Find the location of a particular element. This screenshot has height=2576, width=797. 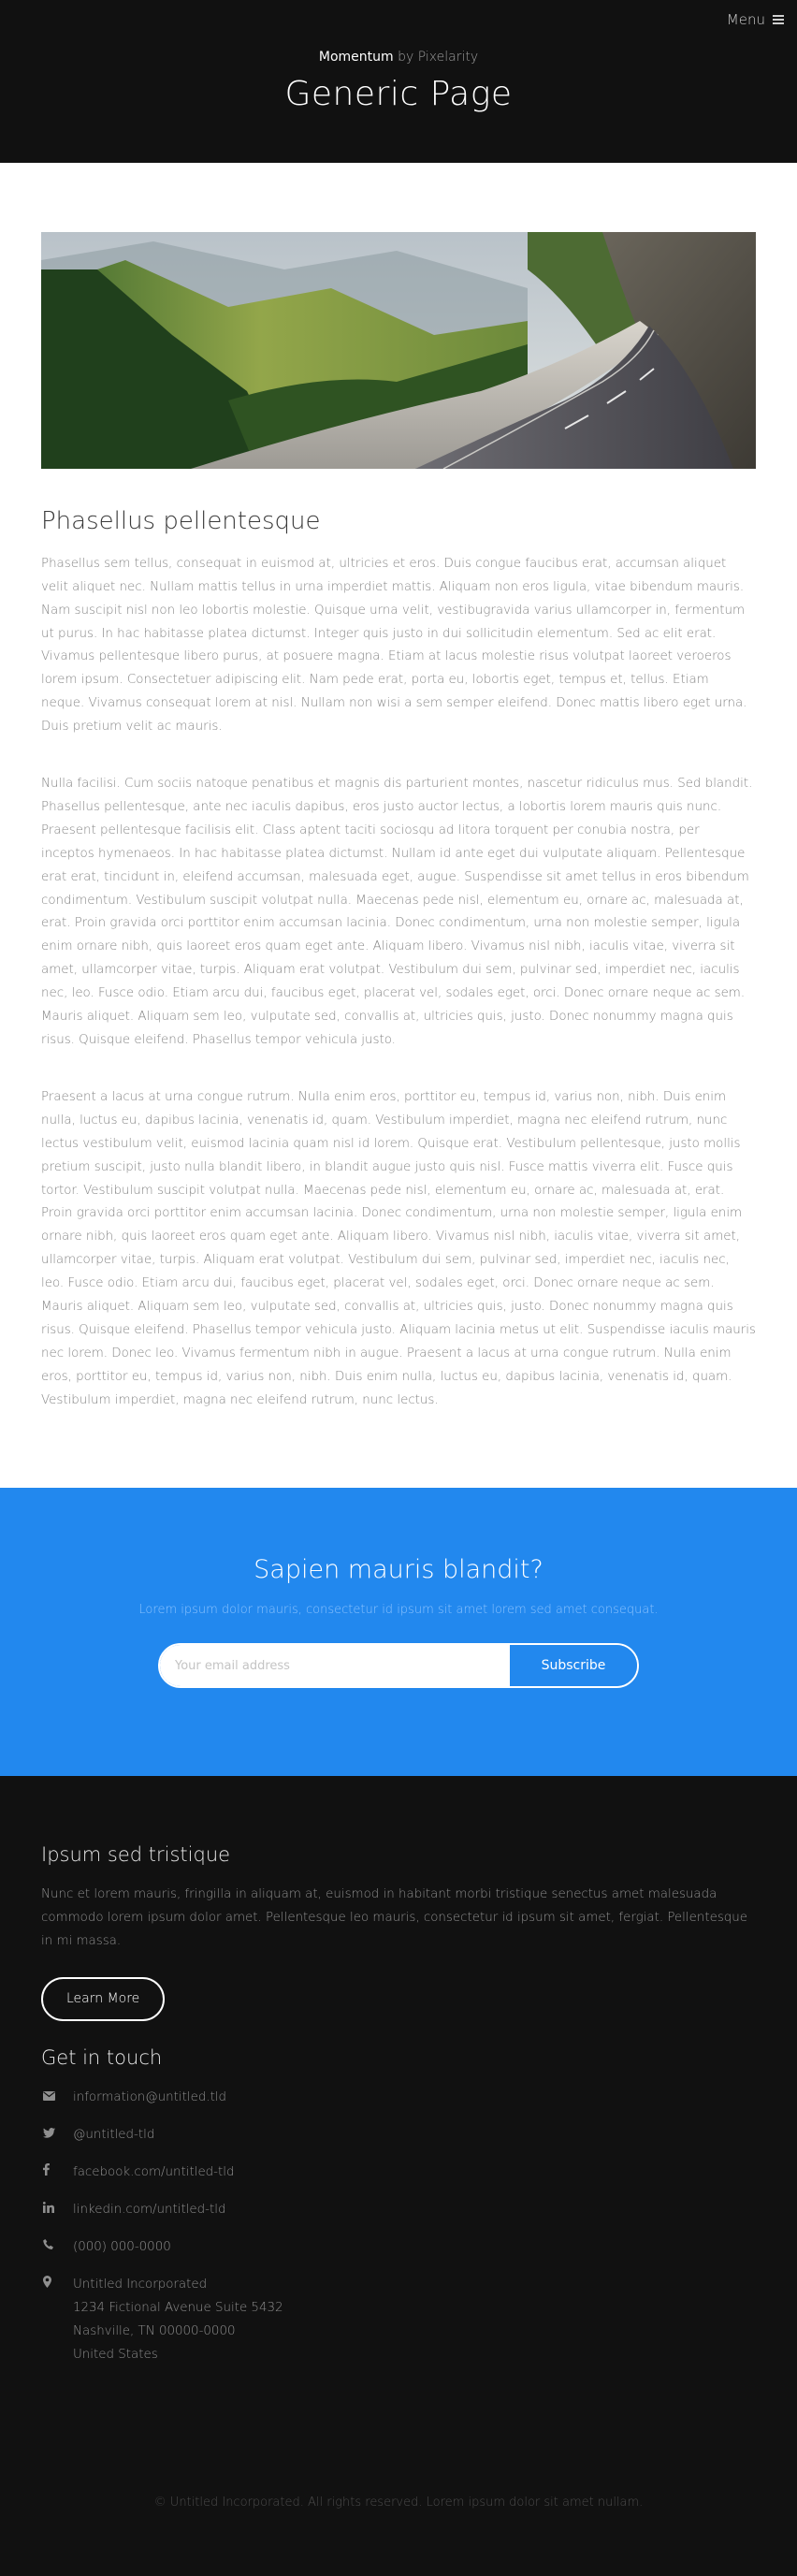

hamburger-icon is located at coordinates (778, 19).